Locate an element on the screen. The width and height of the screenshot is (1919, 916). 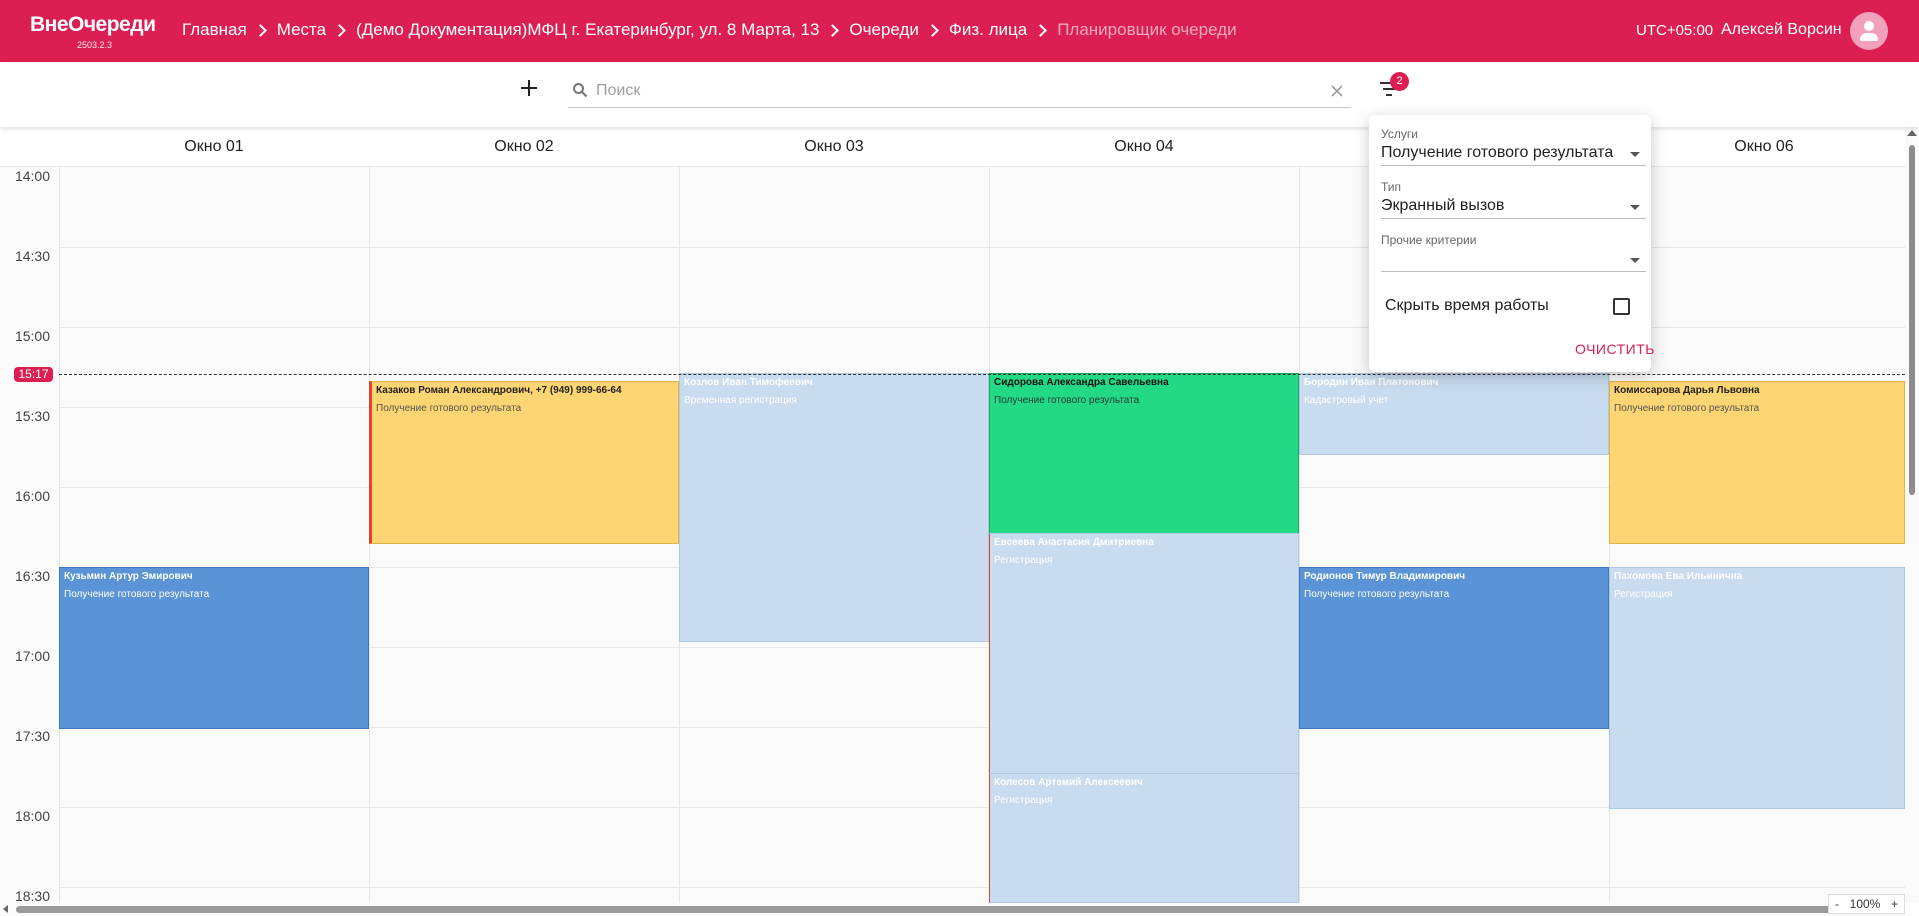
appointment-client: Бородин Иван Платонович is located at coordinates (1371, 382).